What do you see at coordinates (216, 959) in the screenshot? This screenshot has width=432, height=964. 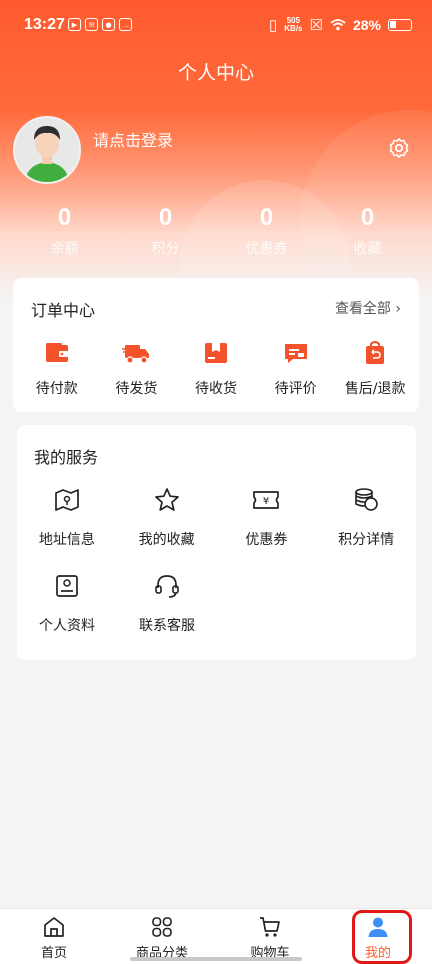 I see `home-indicator` at bounding box center [216, 959].